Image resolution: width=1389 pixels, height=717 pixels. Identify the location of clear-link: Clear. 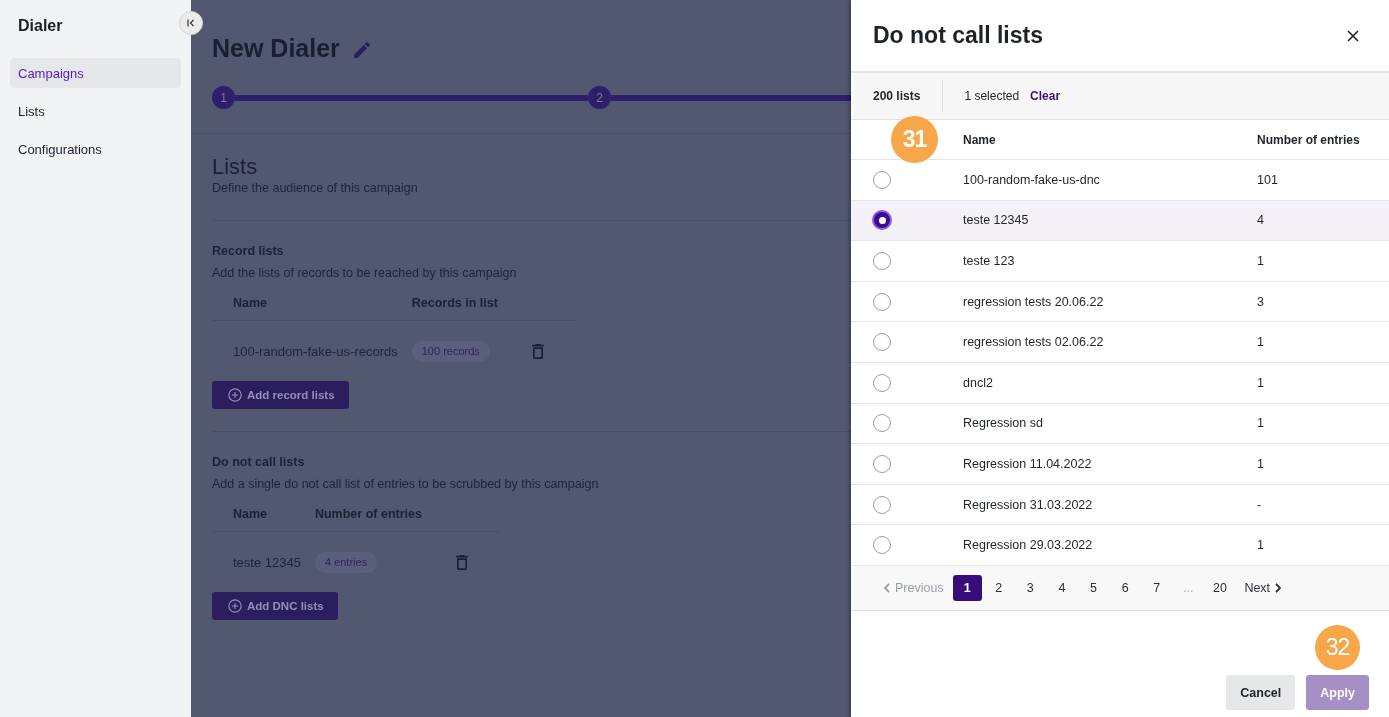
(1045, 96).